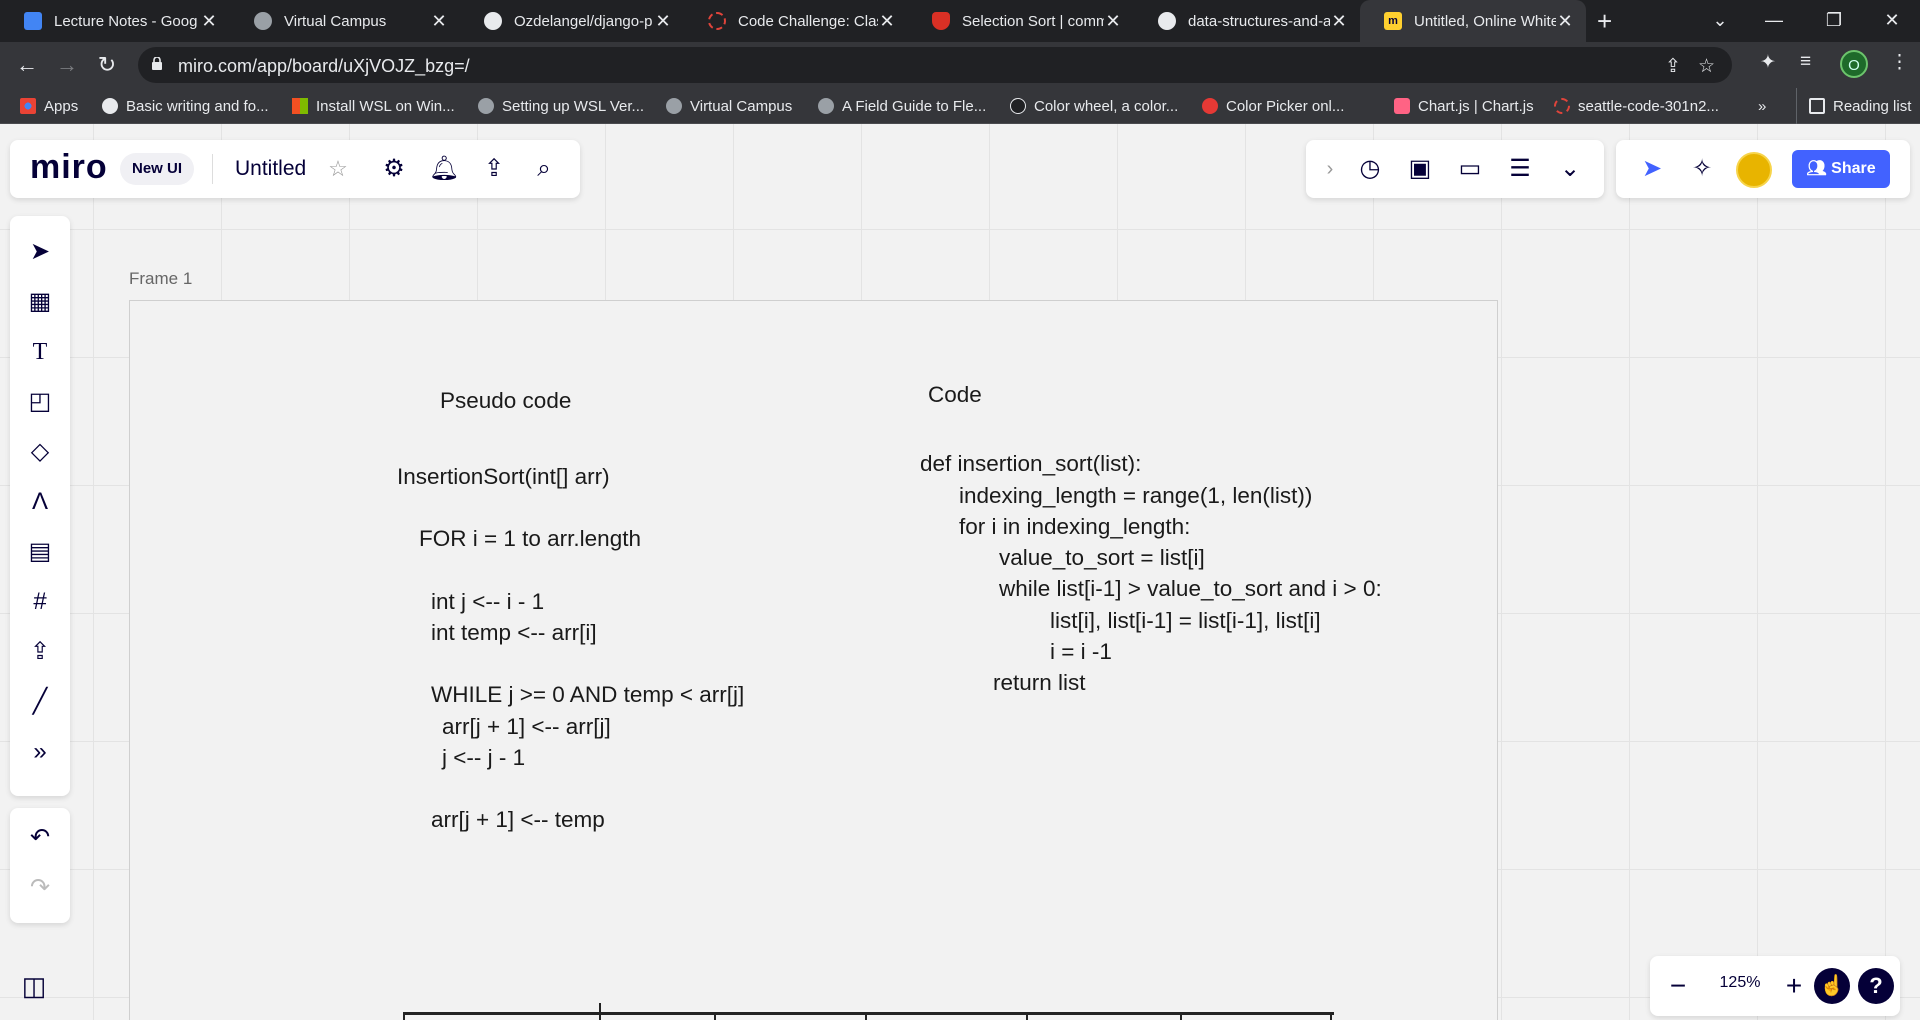 The width and height of the screenshot is (1920, 1020). Describe the element at coordinates (1876, 986) in the screenshot. I see `help-button: ?` at that location.